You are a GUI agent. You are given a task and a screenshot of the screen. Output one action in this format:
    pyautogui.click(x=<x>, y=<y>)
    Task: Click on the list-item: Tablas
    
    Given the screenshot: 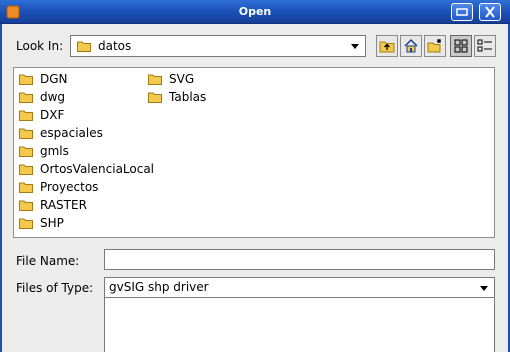 What is the action you would take?
    pyautogui.click(x=177, y=97)
    